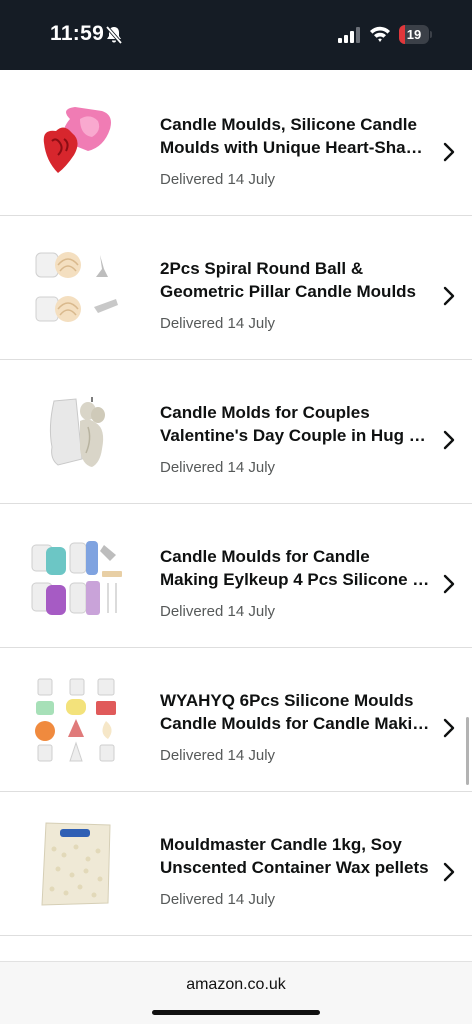 The height and width of the screenshot is (1024, 472). Describe the element at coordinates (77, 140) in the screenshot. I see `heart-mould-thumbnail` at that location.